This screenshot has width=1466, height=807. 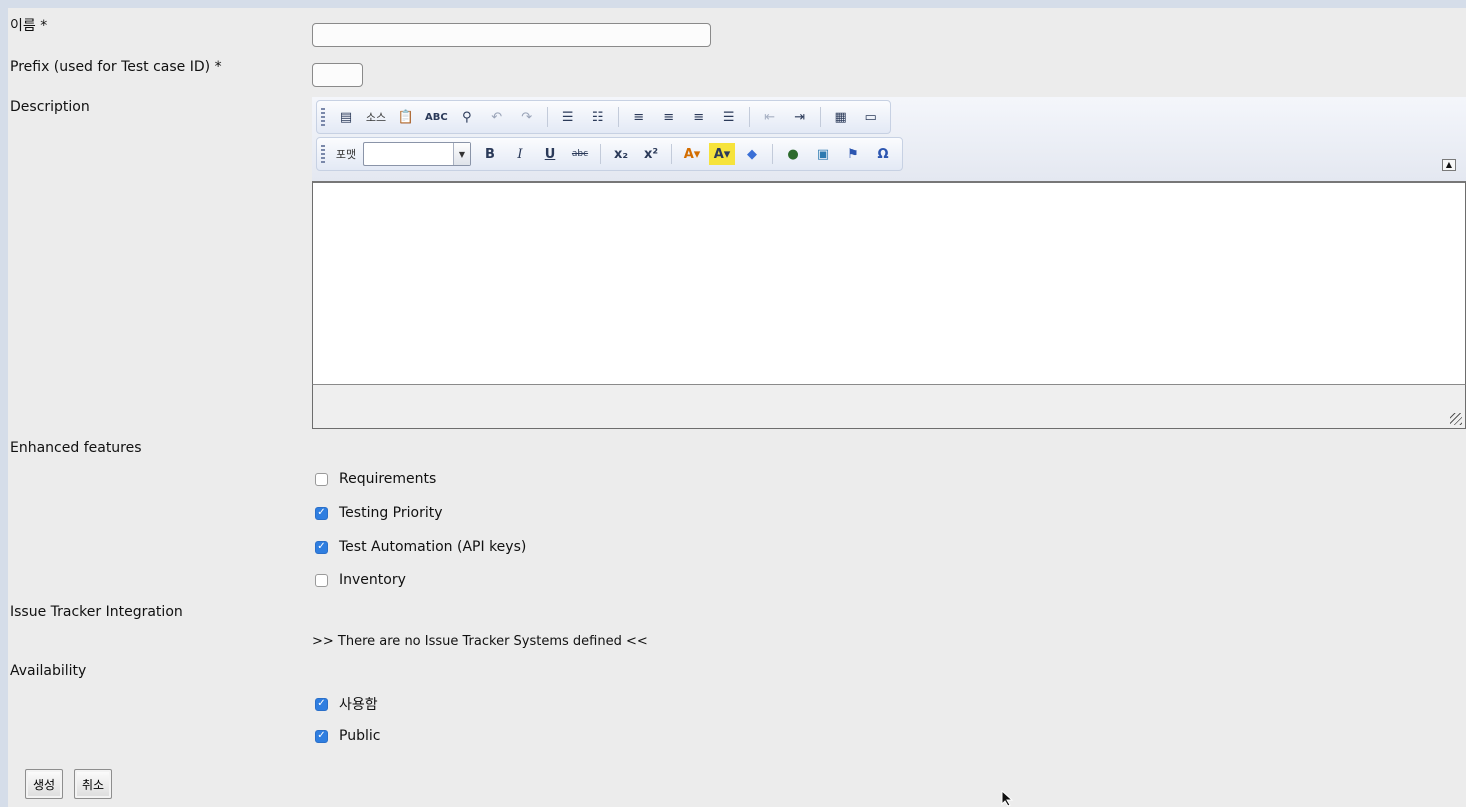 I want to click on feature-testing-priority: ✓ Testing Priority, so click(x=379, y=513).